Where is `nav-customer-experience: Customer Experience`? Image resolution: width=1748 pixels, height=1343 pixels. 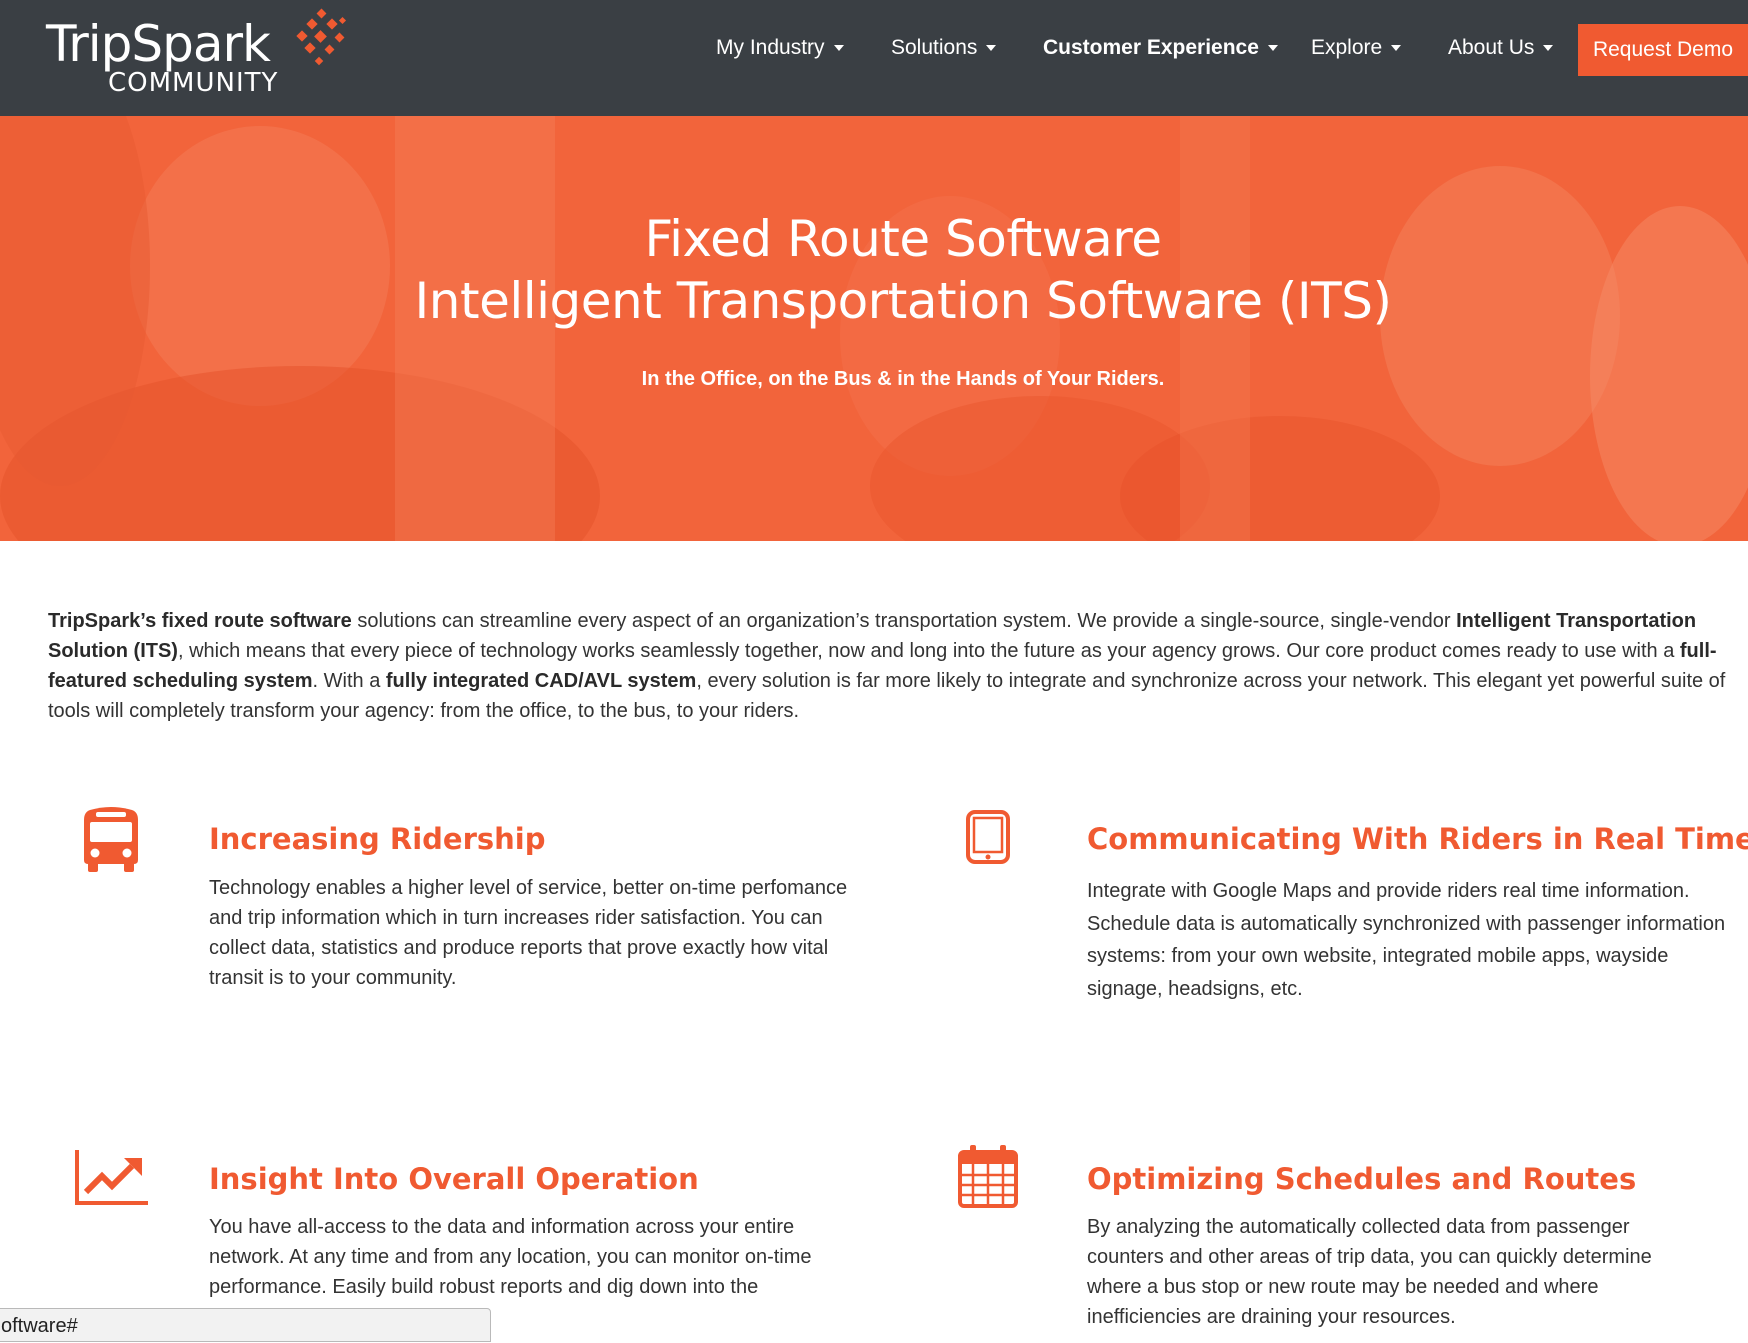
nav-customer-experience: Customer Experience is located at coordinates (1160, 48).